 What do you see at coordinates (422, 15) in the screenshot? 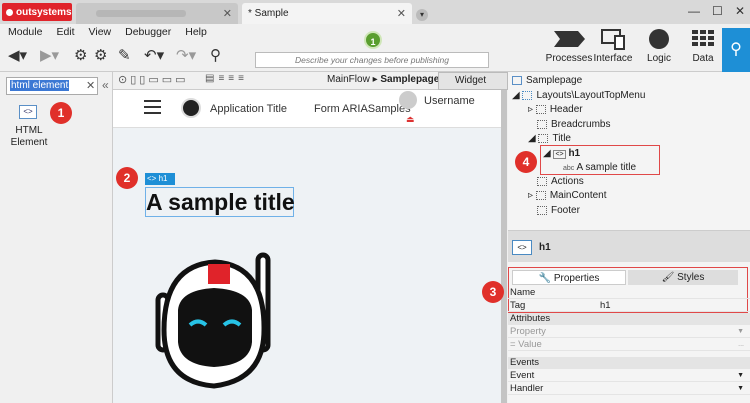
I see `tab-list-dropdown-icon: ▾` at bounding box center [422, 15].